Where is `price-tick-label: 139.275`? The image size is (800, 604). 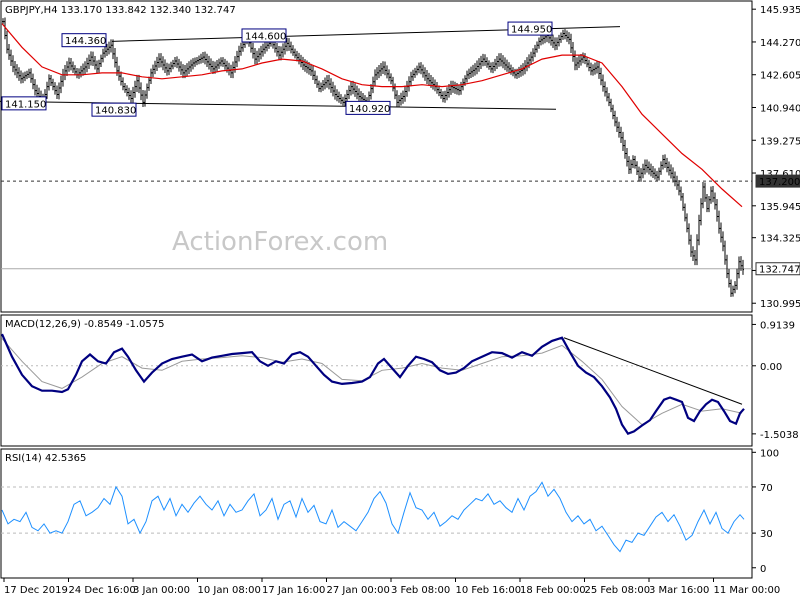
price-tick-label: 139.275 is located at coordinates (780, 141).